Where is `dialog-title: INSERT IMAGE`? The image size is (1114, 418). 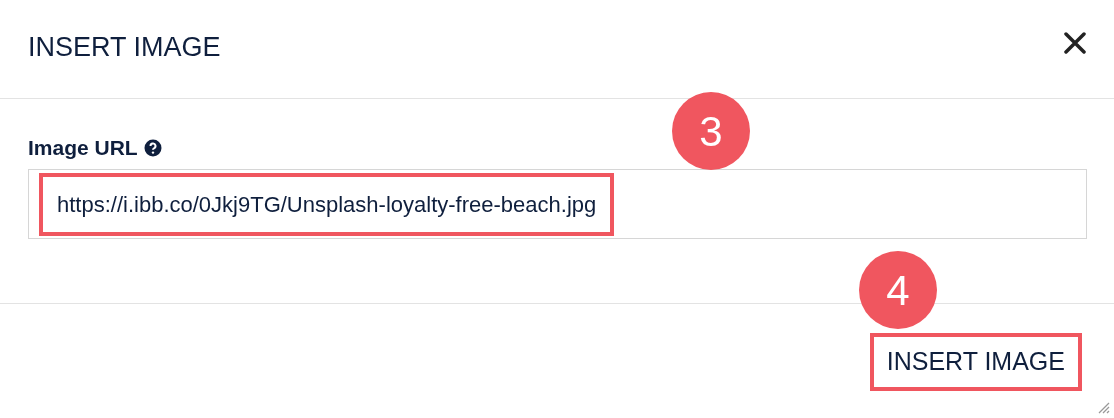 dialog-title: INSERT IMAGE is located at coordinates (124, 47).